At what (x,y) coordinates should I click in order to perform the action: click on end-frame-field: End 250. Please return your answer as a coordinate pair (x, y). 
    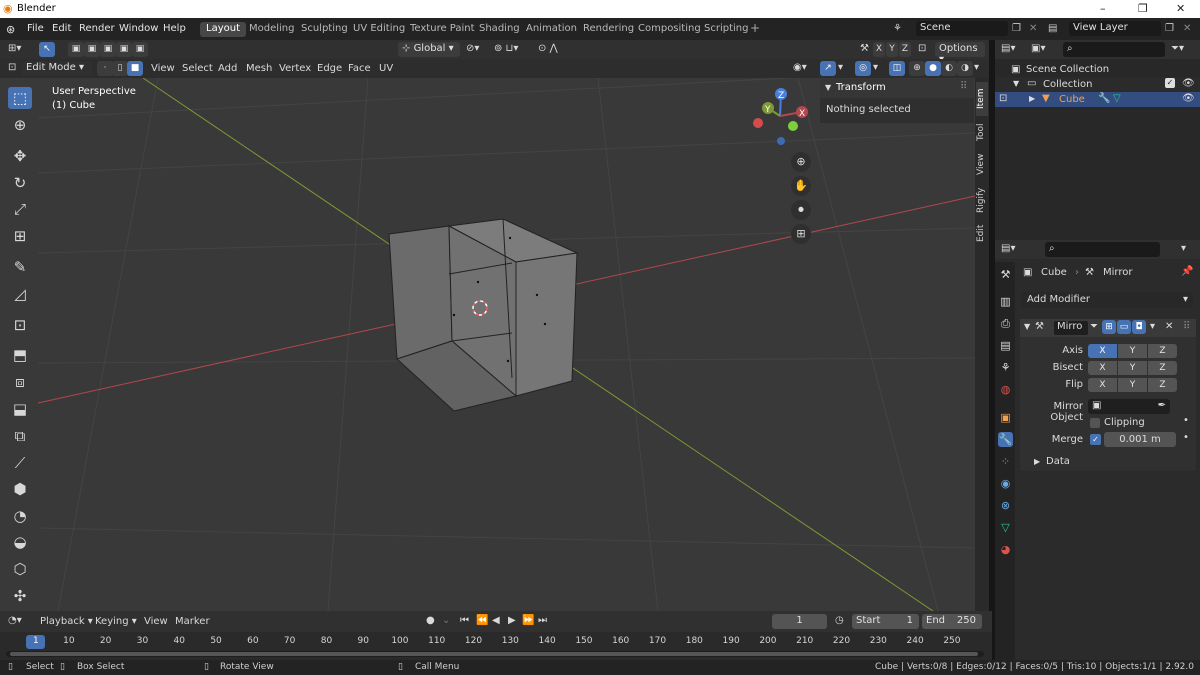
    Looking at the image, I should click on (952, 621).